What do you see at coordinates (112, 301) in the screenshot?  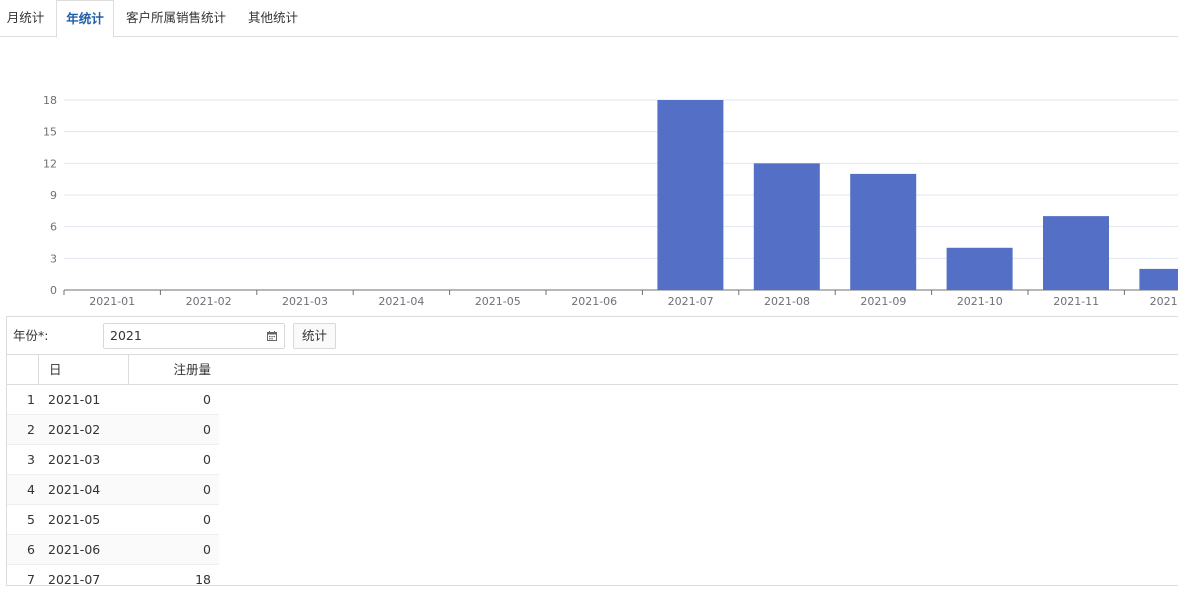 I see `x-tick-label: 2021-01` at bounding box center [112, 301].